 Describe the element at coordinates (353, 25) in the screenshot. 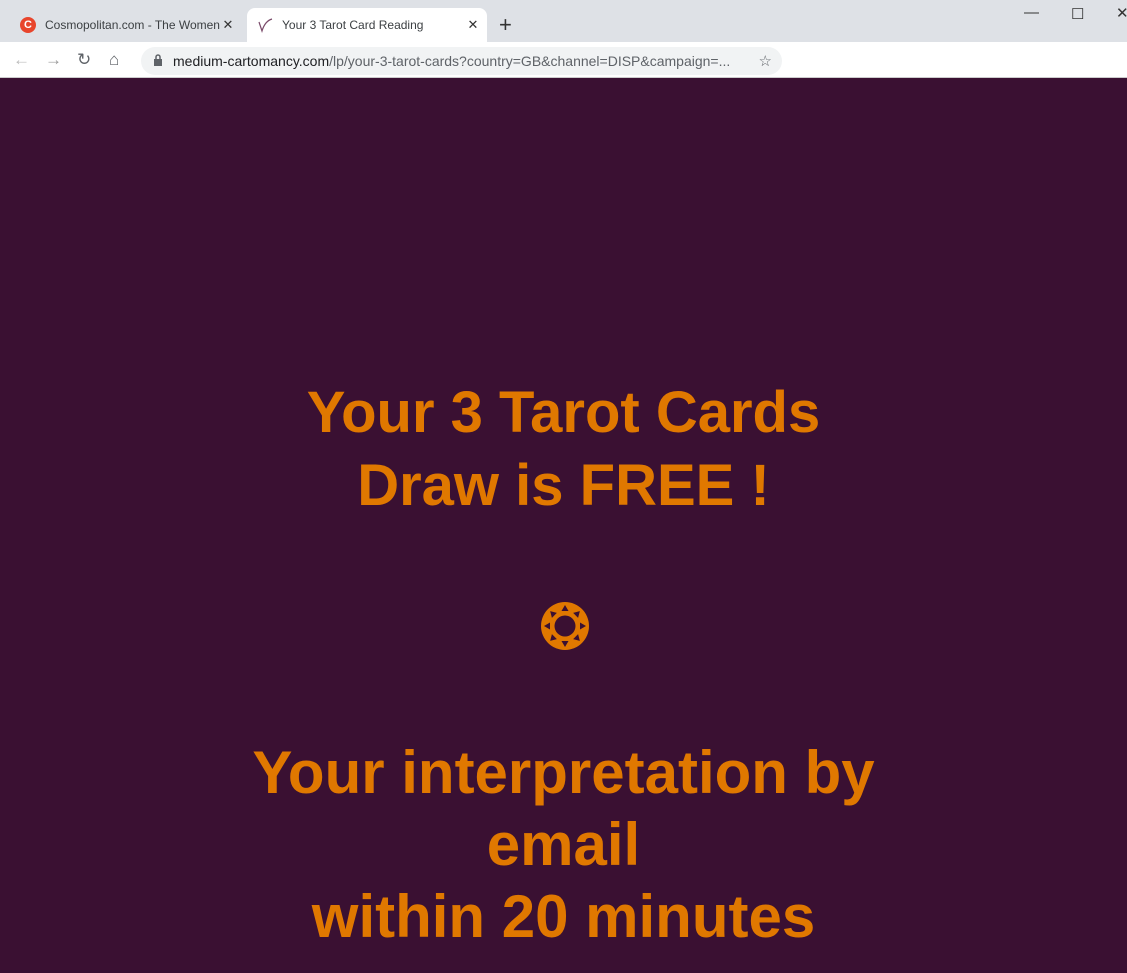

I see `tab-title: Your 3 Tarot Card Reading` at that location.